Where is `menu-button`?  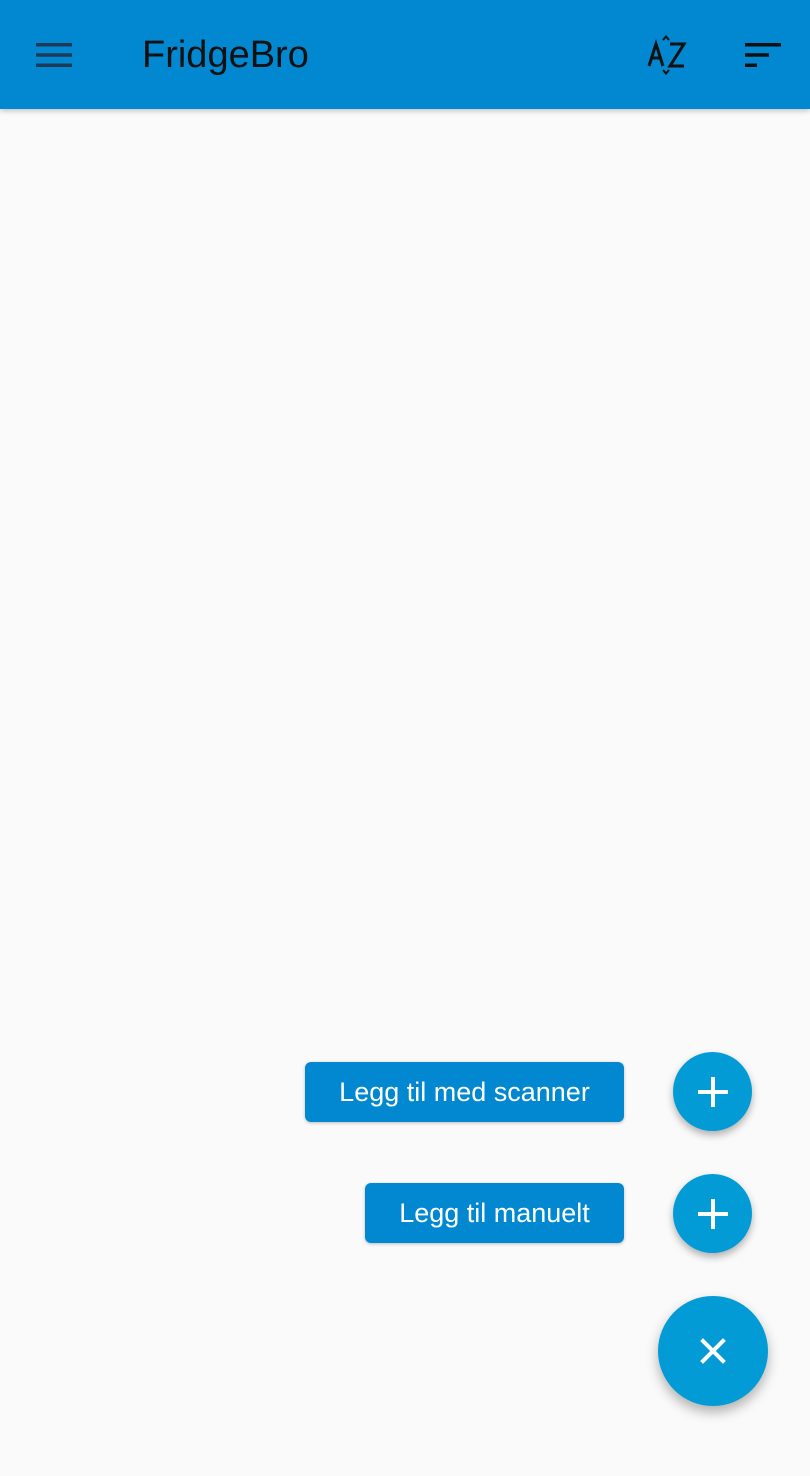
menu-button is located at coordinates (54, 55).